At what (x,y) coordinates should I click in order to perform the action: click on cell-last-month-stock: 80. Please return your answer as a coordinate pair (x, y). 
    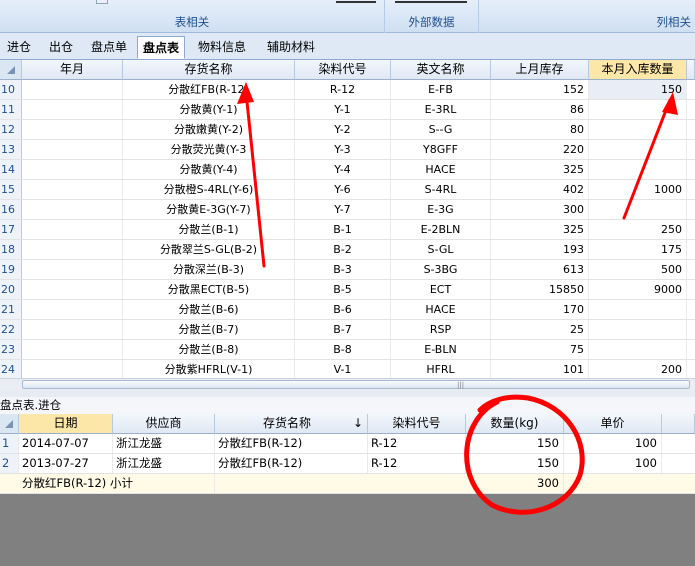
    Looking at the image, I should click on (540, 129).